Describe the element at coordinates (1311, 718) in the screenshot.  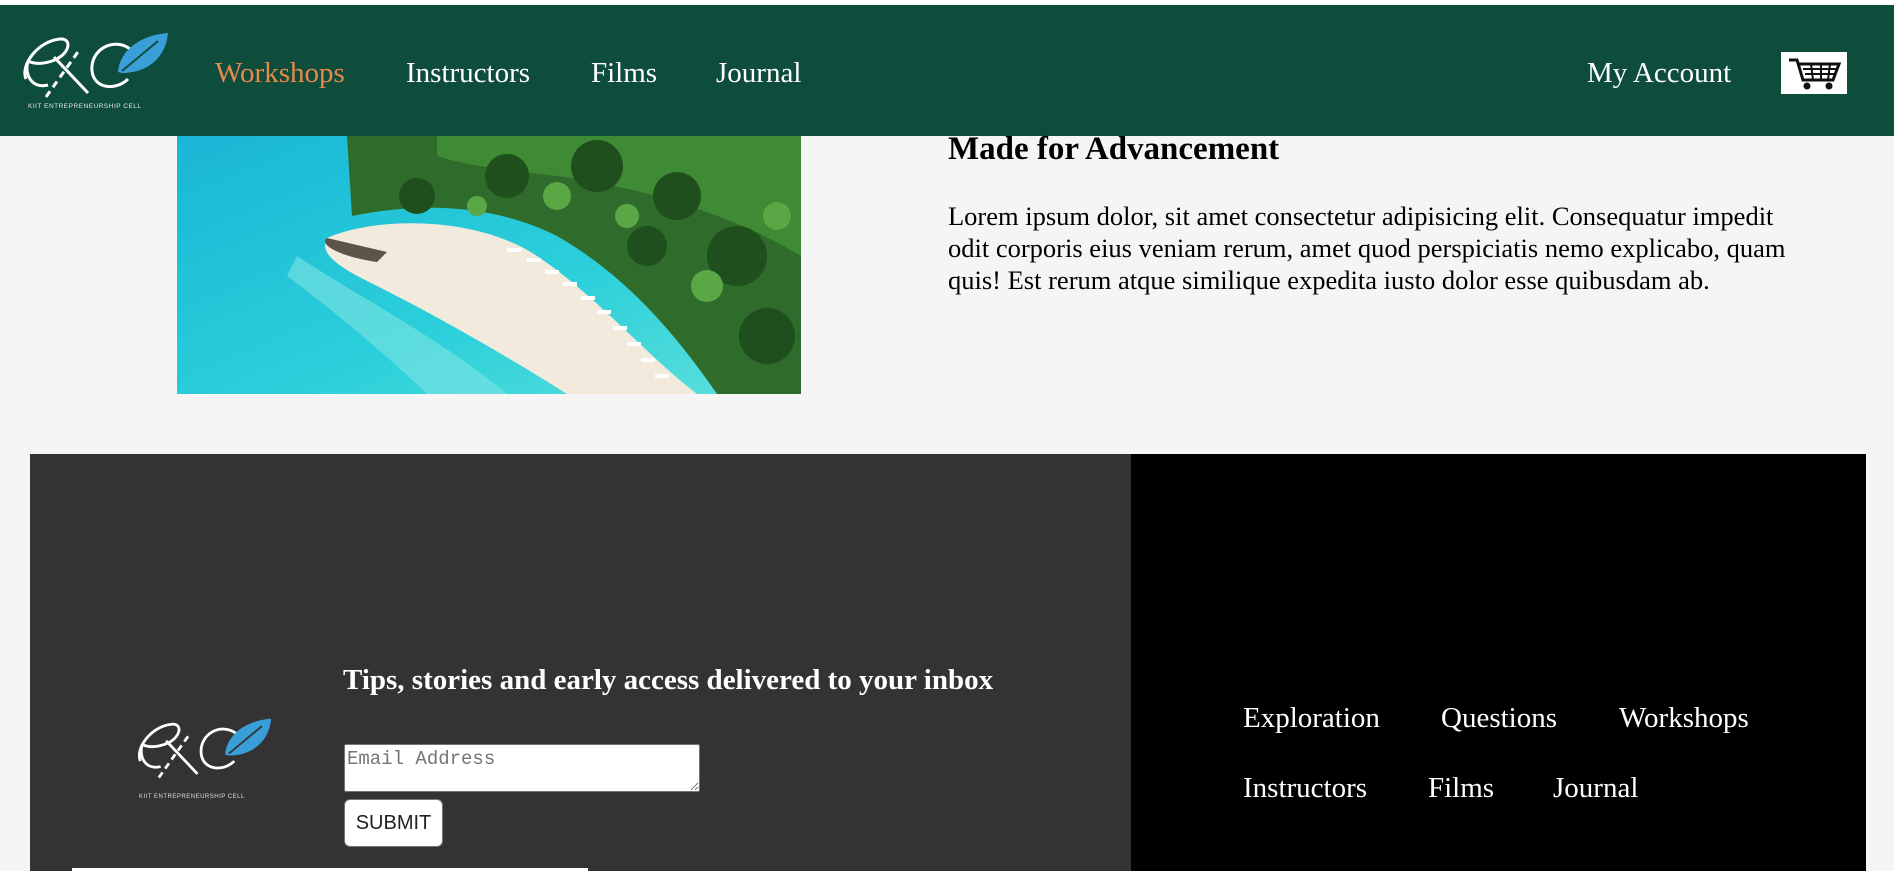
I see `footer-link-exploration: Exploration` at that location.